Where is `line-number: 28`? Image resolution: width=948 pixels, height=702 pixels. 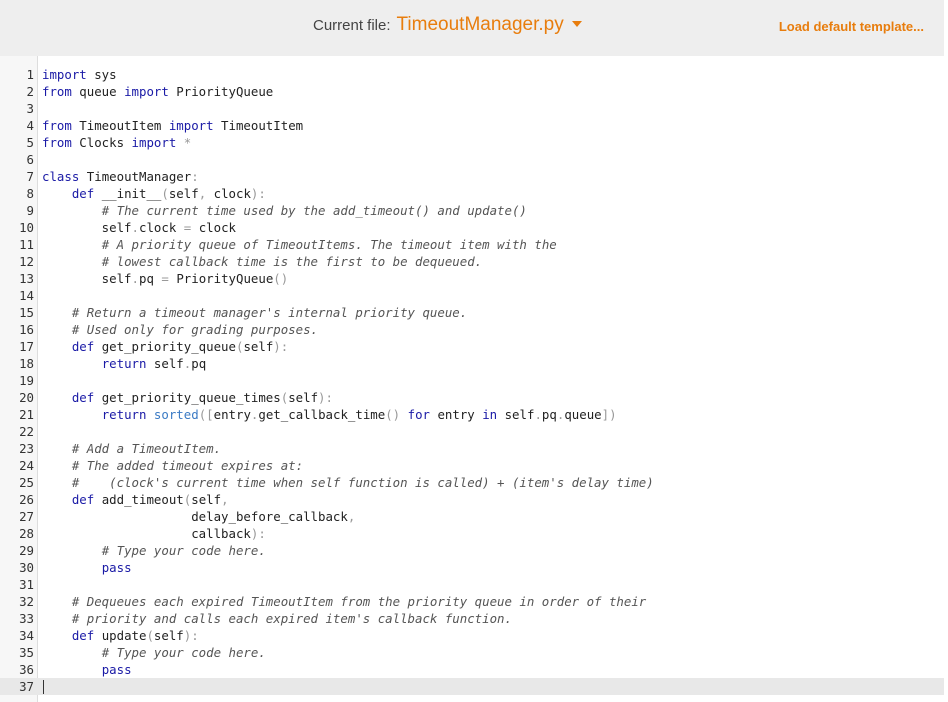 line-number: 28 is located at coordinates (26, 533).